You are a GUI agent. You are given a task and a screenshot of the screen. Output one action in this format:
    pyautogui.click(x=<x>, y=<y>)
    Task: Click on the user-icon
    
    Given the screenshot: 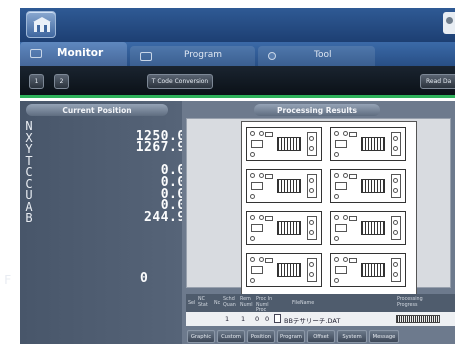 What is the action you would take?
    pyautogui.click(x=449, y=20)
    